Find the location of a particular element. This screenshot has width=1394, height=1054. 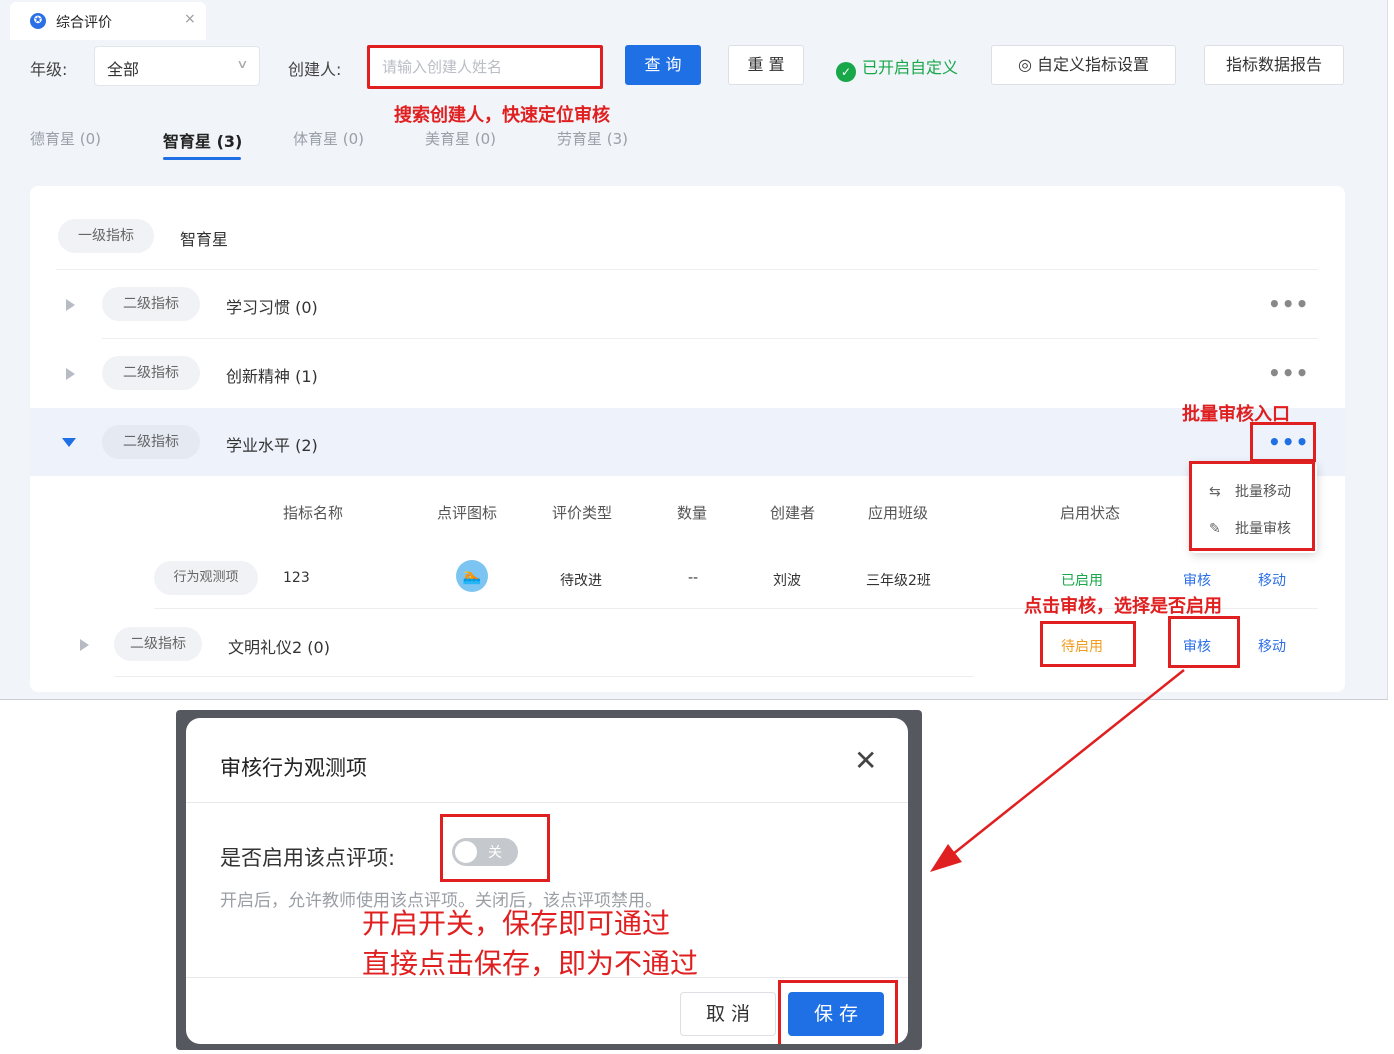

arrow-line is located at coordinates (1066, 764).